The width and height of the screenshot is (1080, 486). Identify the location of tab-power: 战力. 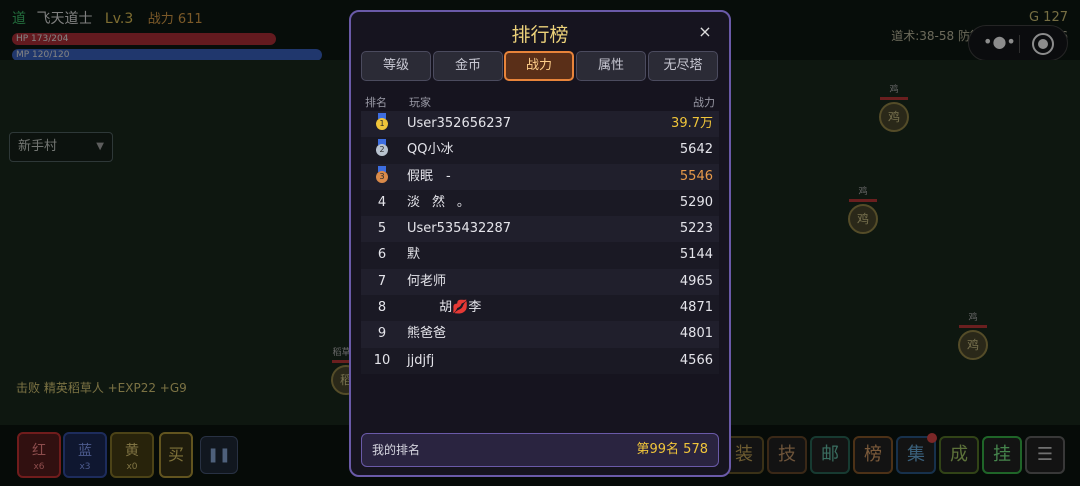
(539, 66).